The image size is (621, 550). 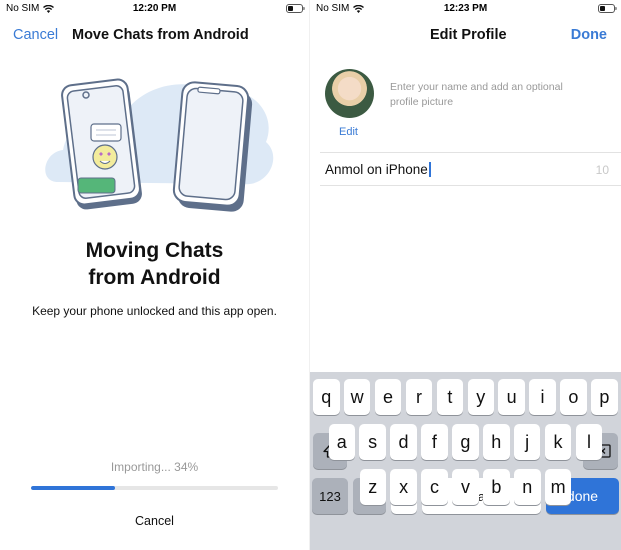 I want to click on key-u: u, so click(x=511, y=397).